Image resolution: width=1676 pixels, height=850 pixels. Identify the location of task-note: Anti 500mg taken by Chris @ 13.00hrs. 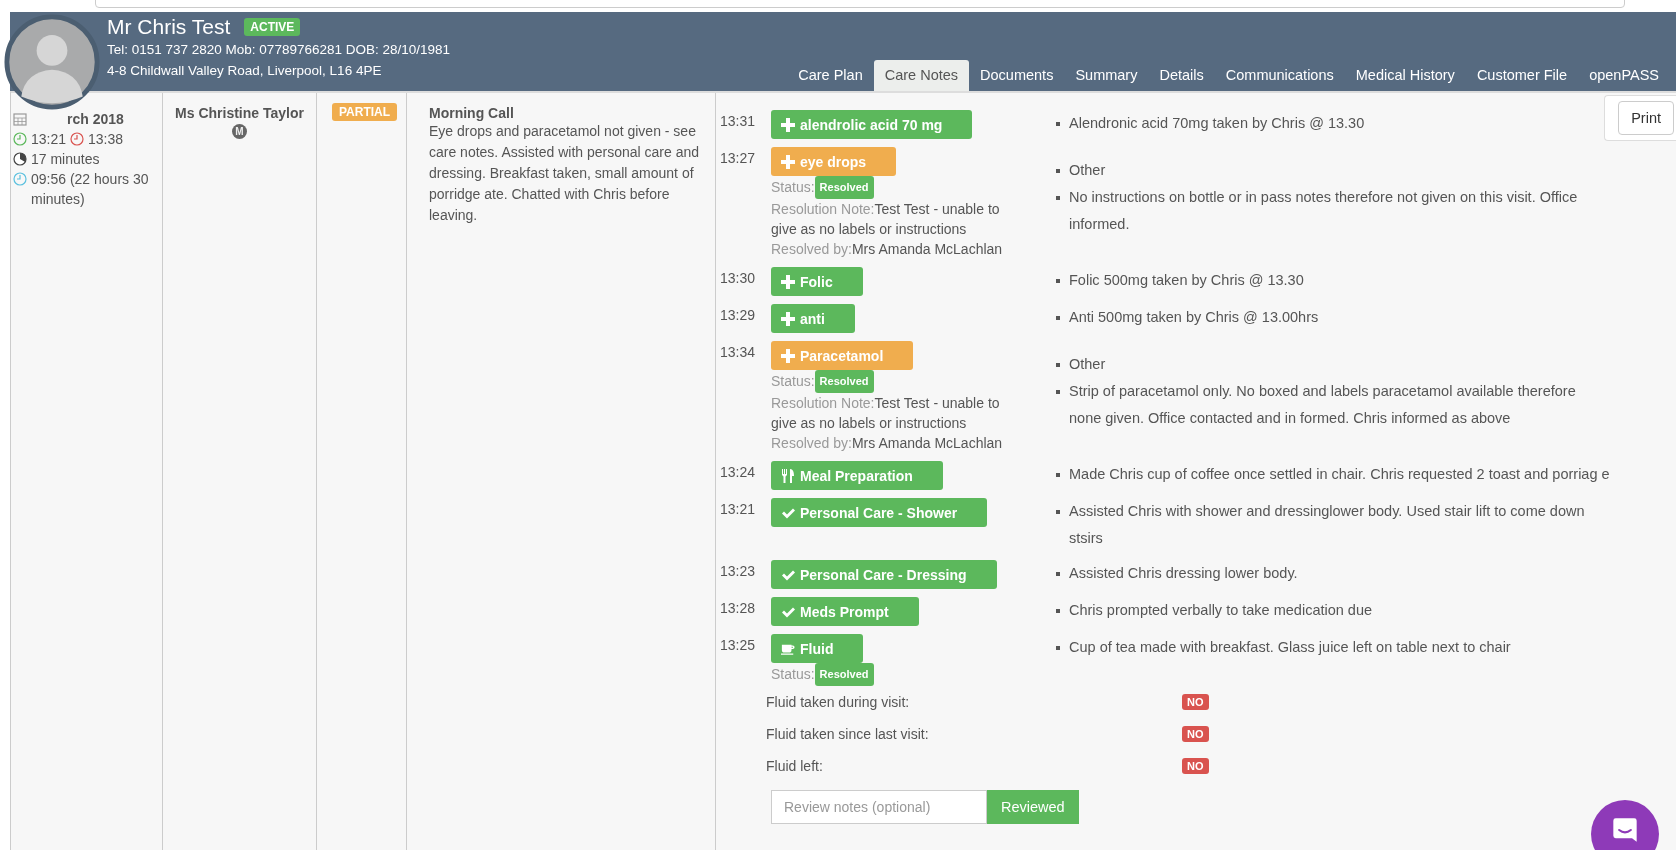
(1333, 317).